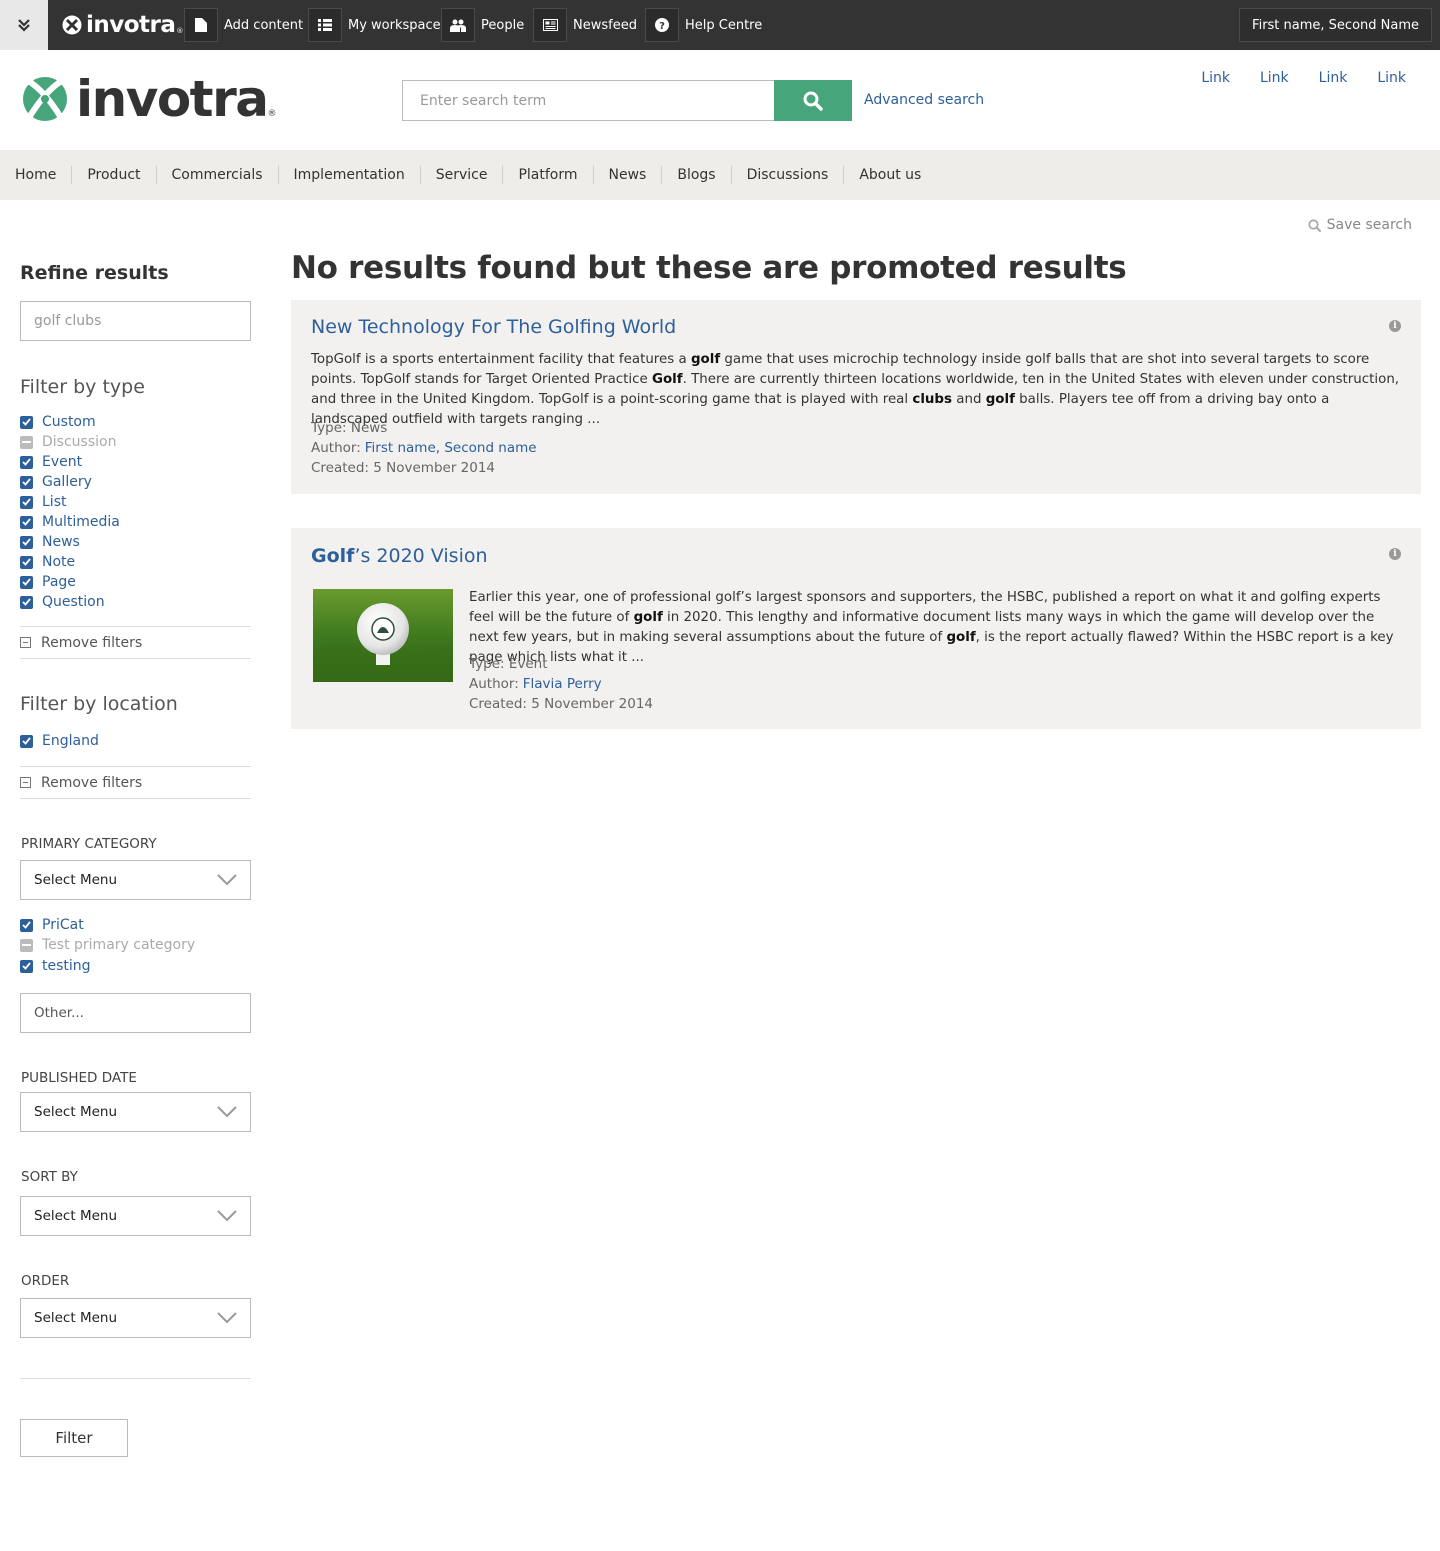 The height and width of the screenshot is (1551, 1440). I want to click on people-icon, so click(458, 25).